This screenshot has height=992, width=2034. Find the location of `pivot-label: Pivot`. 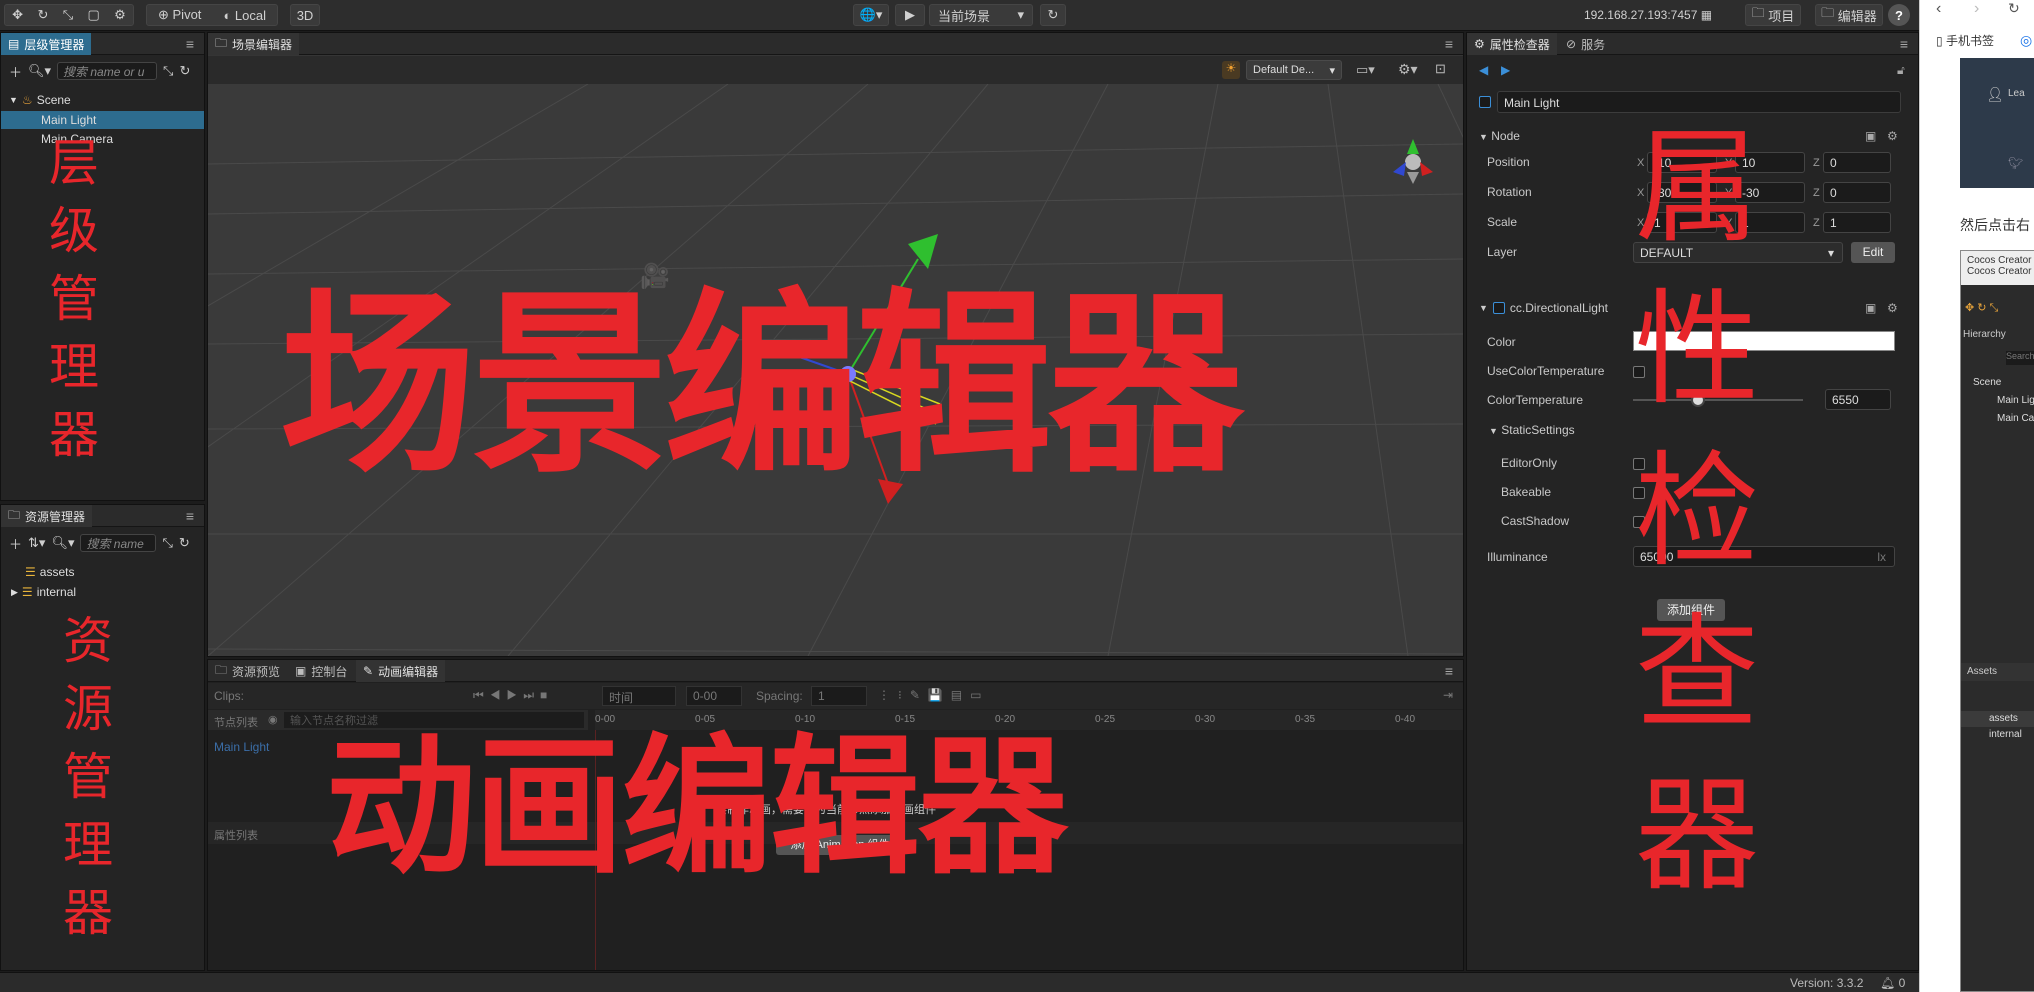

pivot-label: Pivot is located at coordinates (187, 14).